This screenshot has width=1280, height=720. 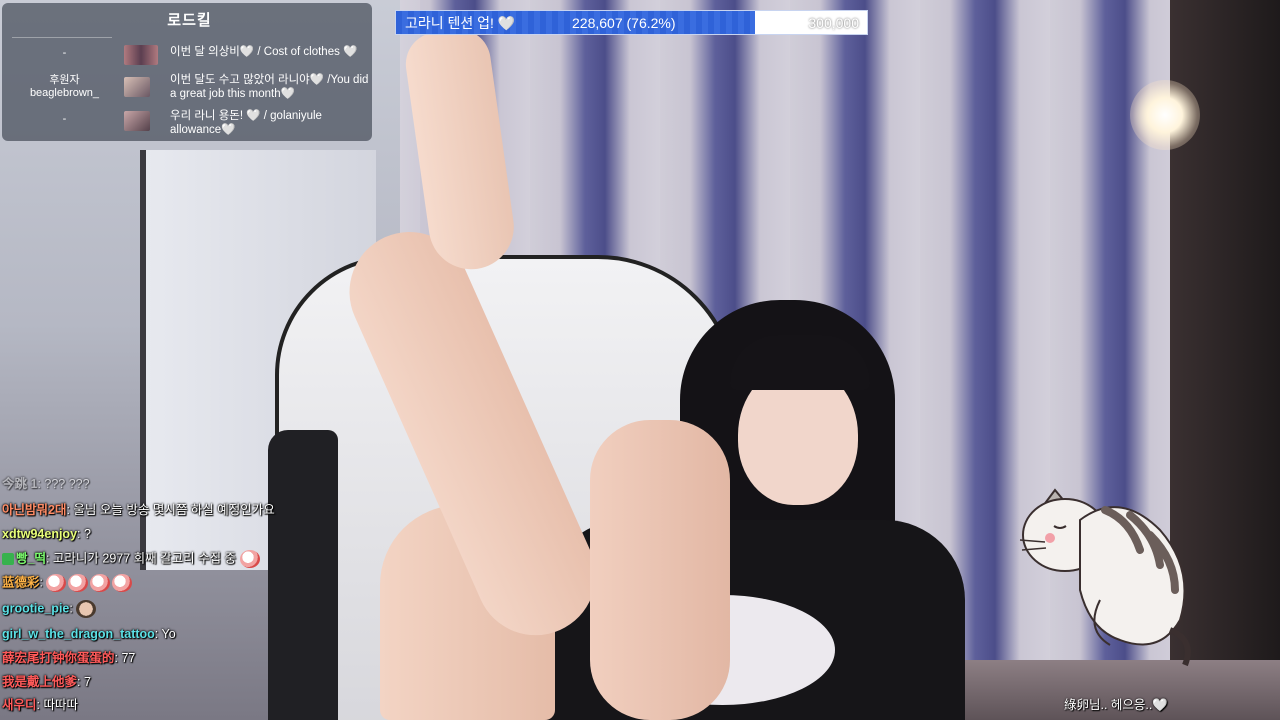 What do you see at coordinates (64, 80) in the screenshot?
I see `donor-role-label: 후원자` at bounding box center [64, 80].